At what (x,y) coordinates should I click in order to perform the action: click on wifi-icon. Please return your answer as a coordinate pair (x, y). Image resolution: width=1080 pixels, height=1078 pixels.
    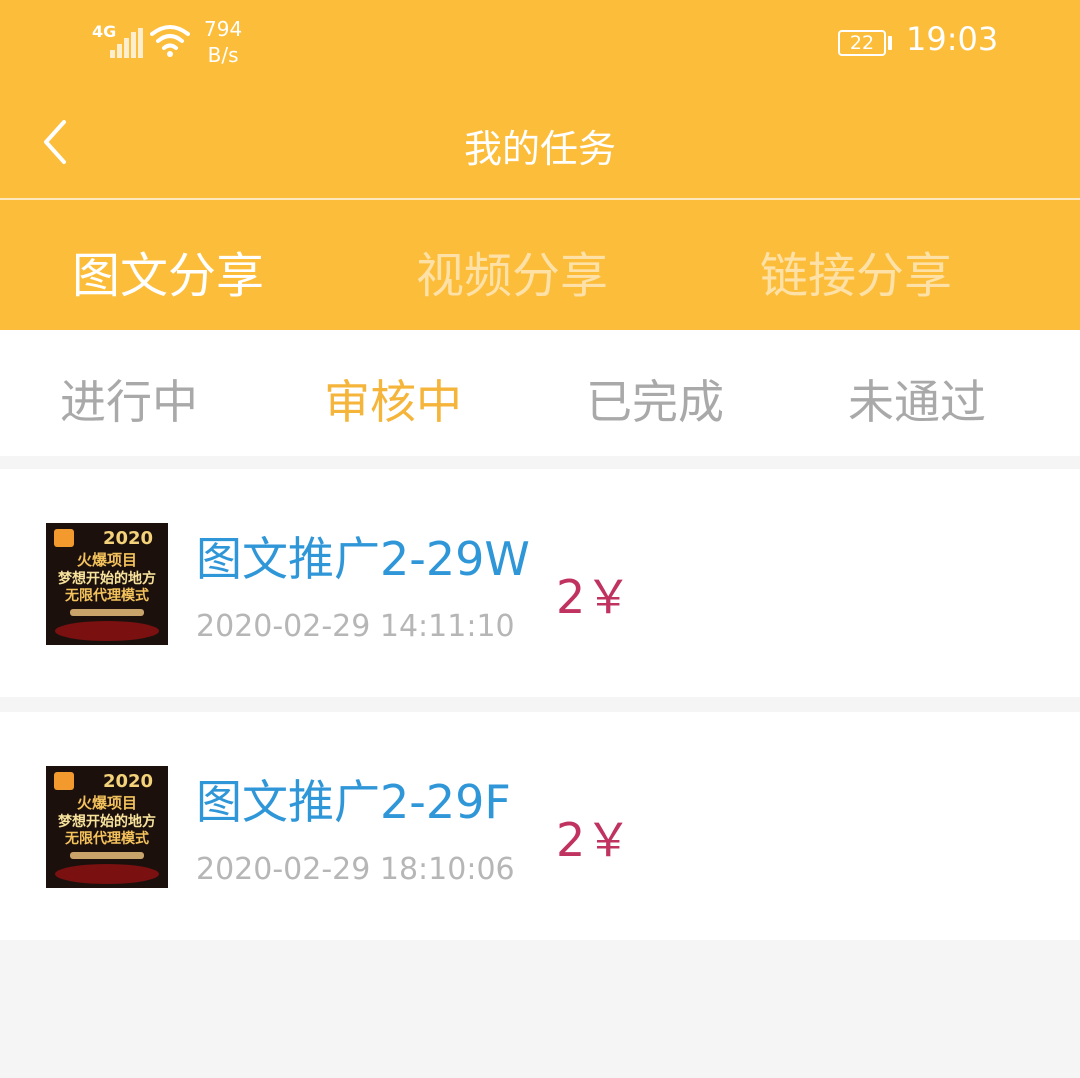
    Looking at the image, I should click on (170, 41).